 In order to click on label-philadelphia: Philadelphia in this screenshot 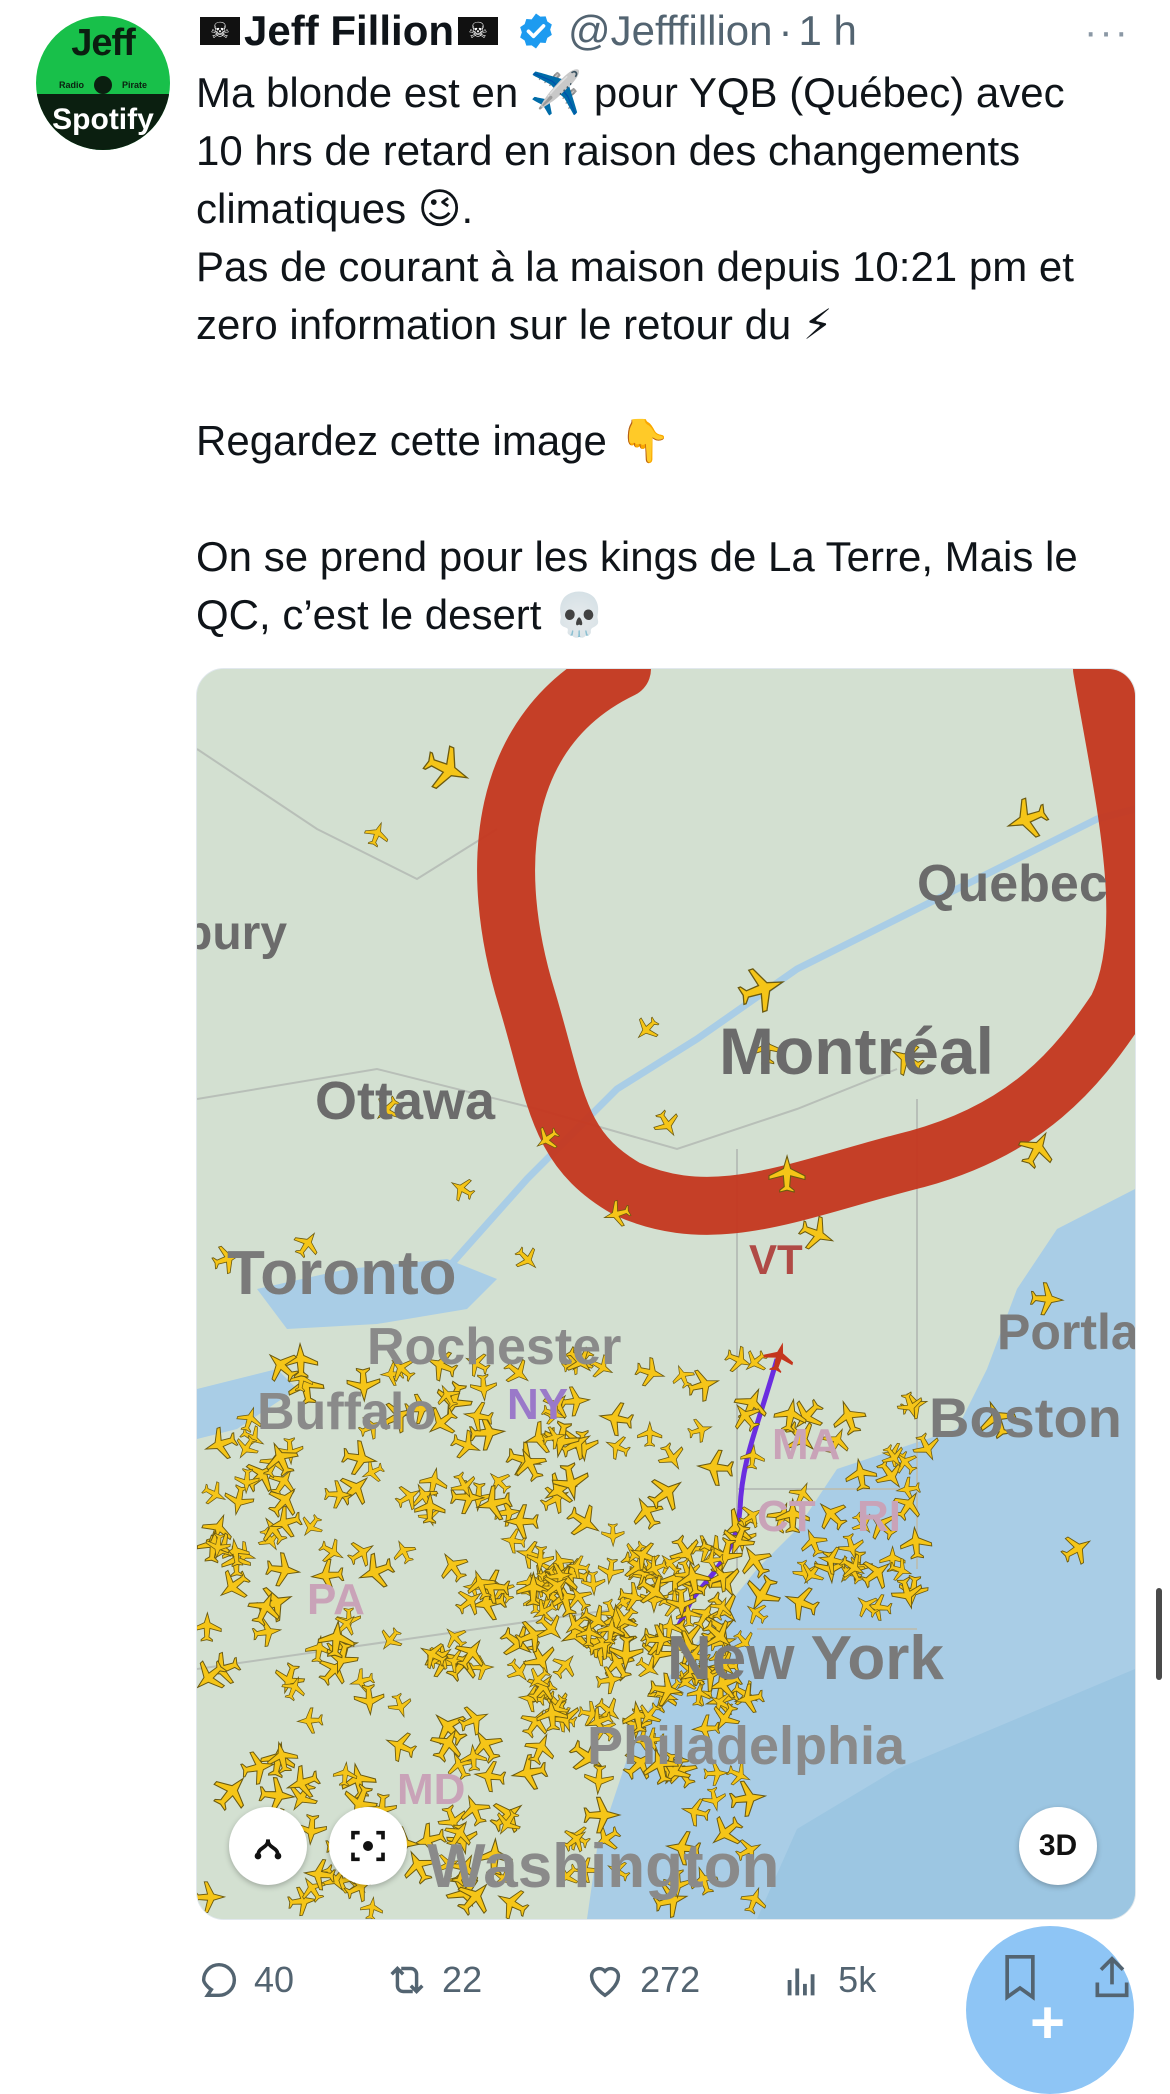, I will do `click(746, 1746)`.